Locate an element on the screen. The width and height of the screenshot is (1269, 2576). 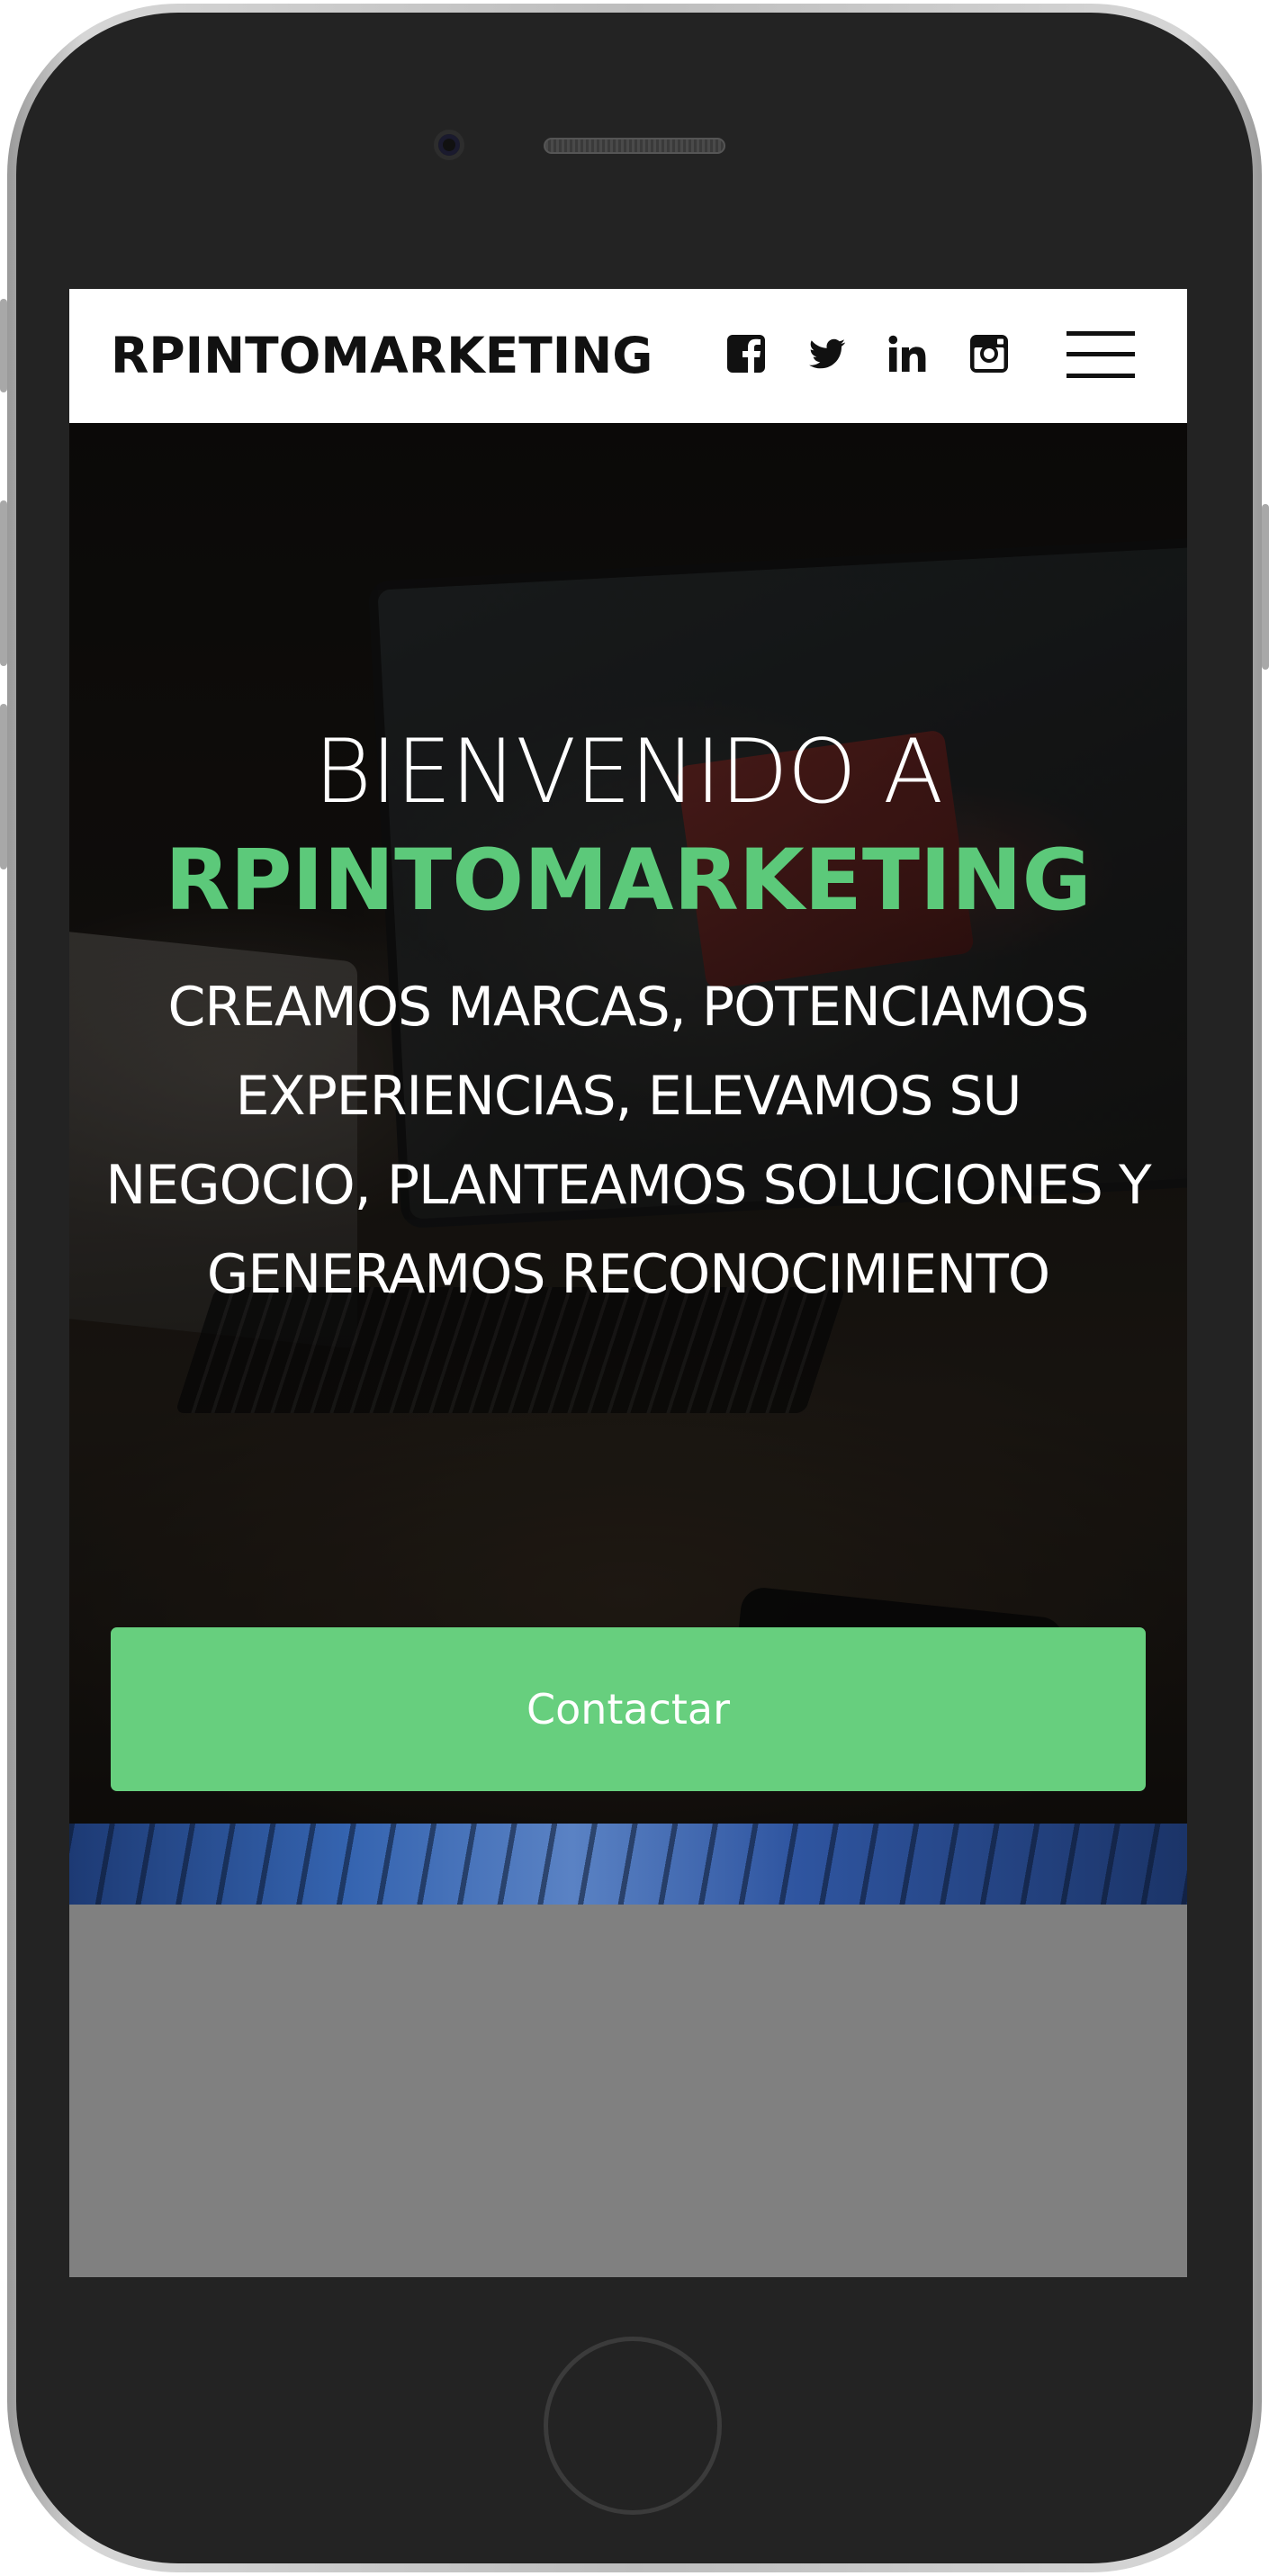
earpiece-speaker is located at coordinates (634, 146).